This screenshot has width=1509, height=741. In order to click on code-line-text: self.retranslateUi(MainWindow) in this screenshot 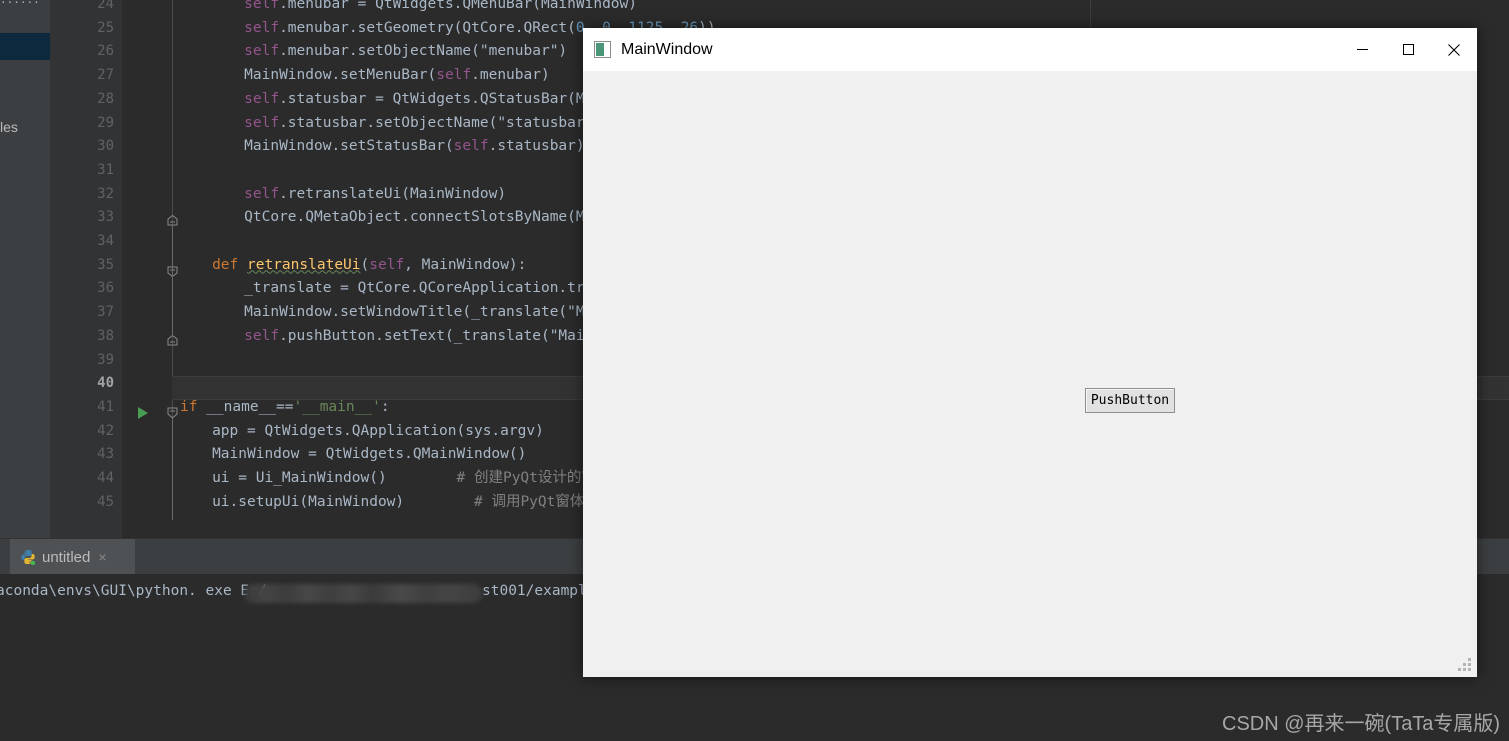, I will do `click(375, 193)`.